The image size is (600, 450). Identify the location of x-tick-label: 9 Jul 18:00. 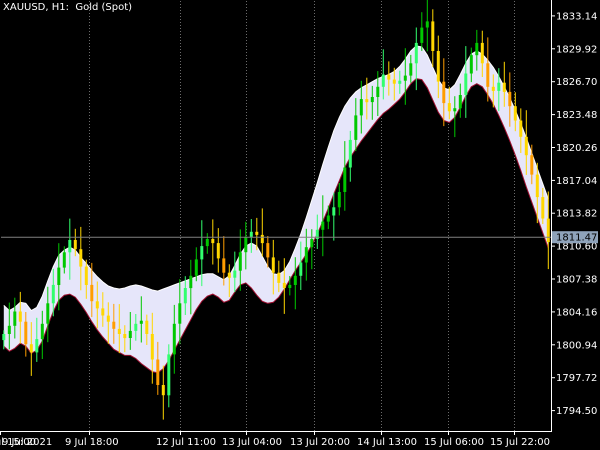
(92, 442).